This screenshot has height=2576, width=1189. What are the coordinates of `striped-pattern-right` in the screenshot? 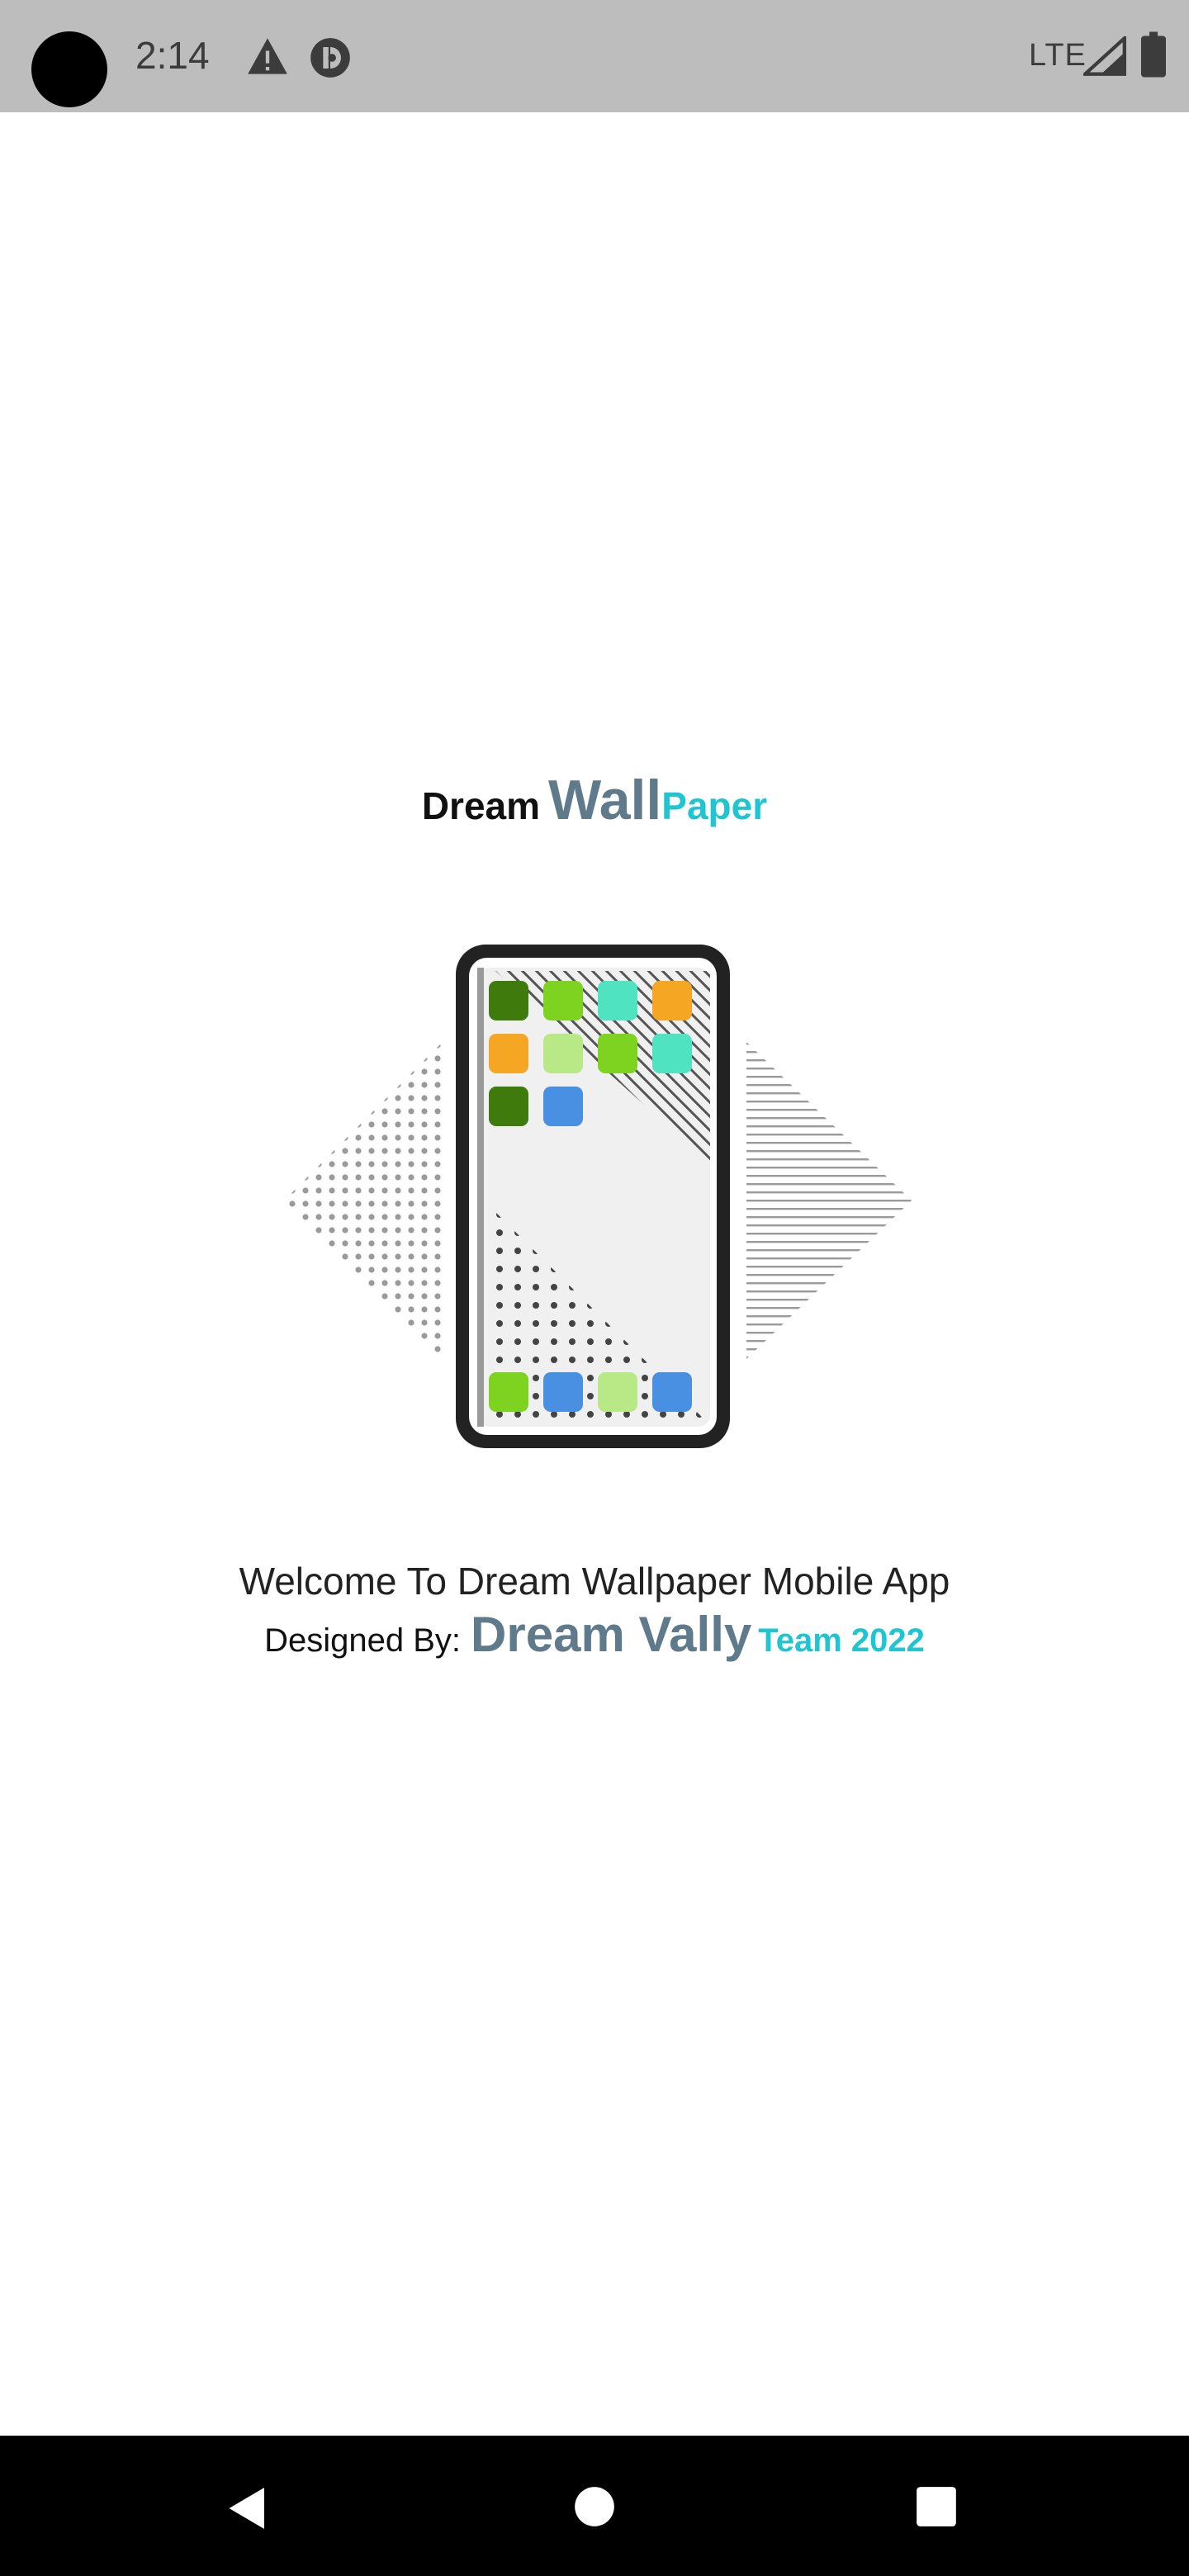 It's located at (829, 1200).